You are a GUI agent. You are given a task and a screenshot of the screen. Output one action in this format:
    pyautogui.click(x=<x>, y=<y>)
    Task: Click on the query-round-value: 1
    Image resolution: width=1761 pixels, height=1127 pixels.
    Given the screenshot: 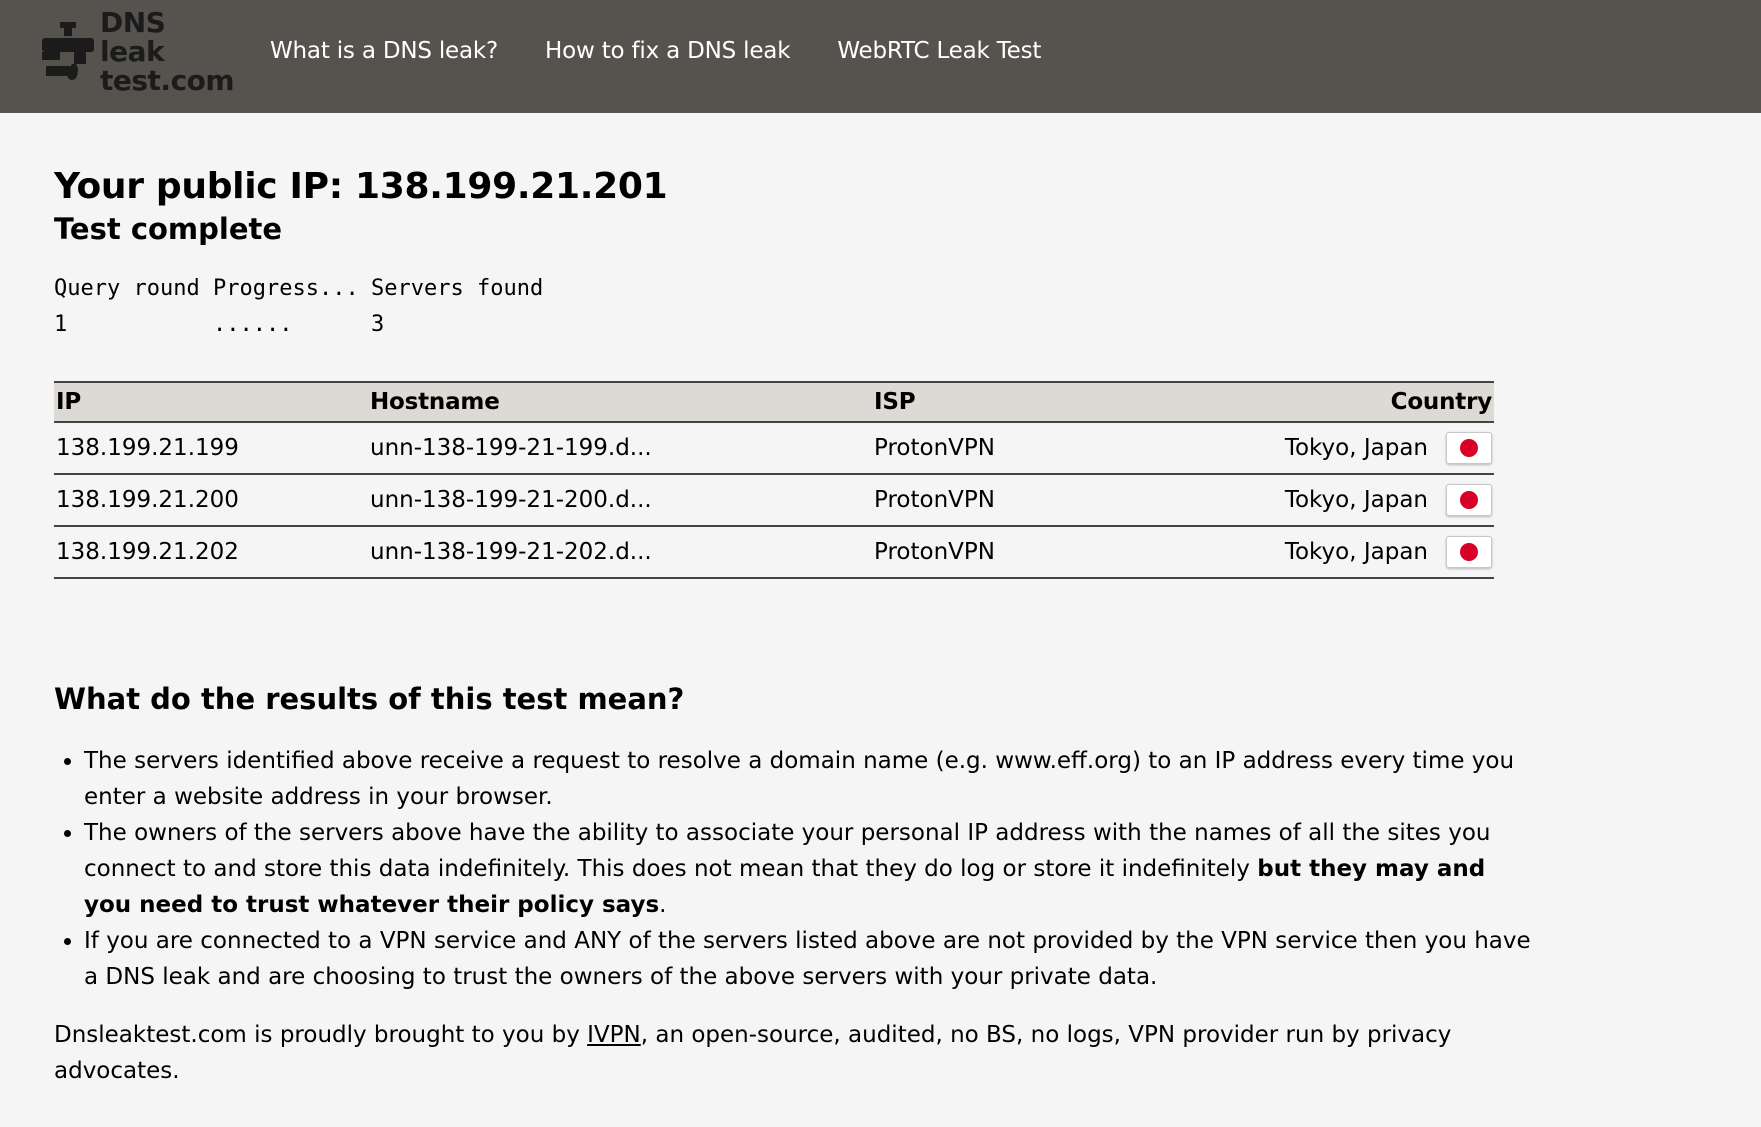 What is the action you would take?
    pyautogui.click(x=61, y=324)
    